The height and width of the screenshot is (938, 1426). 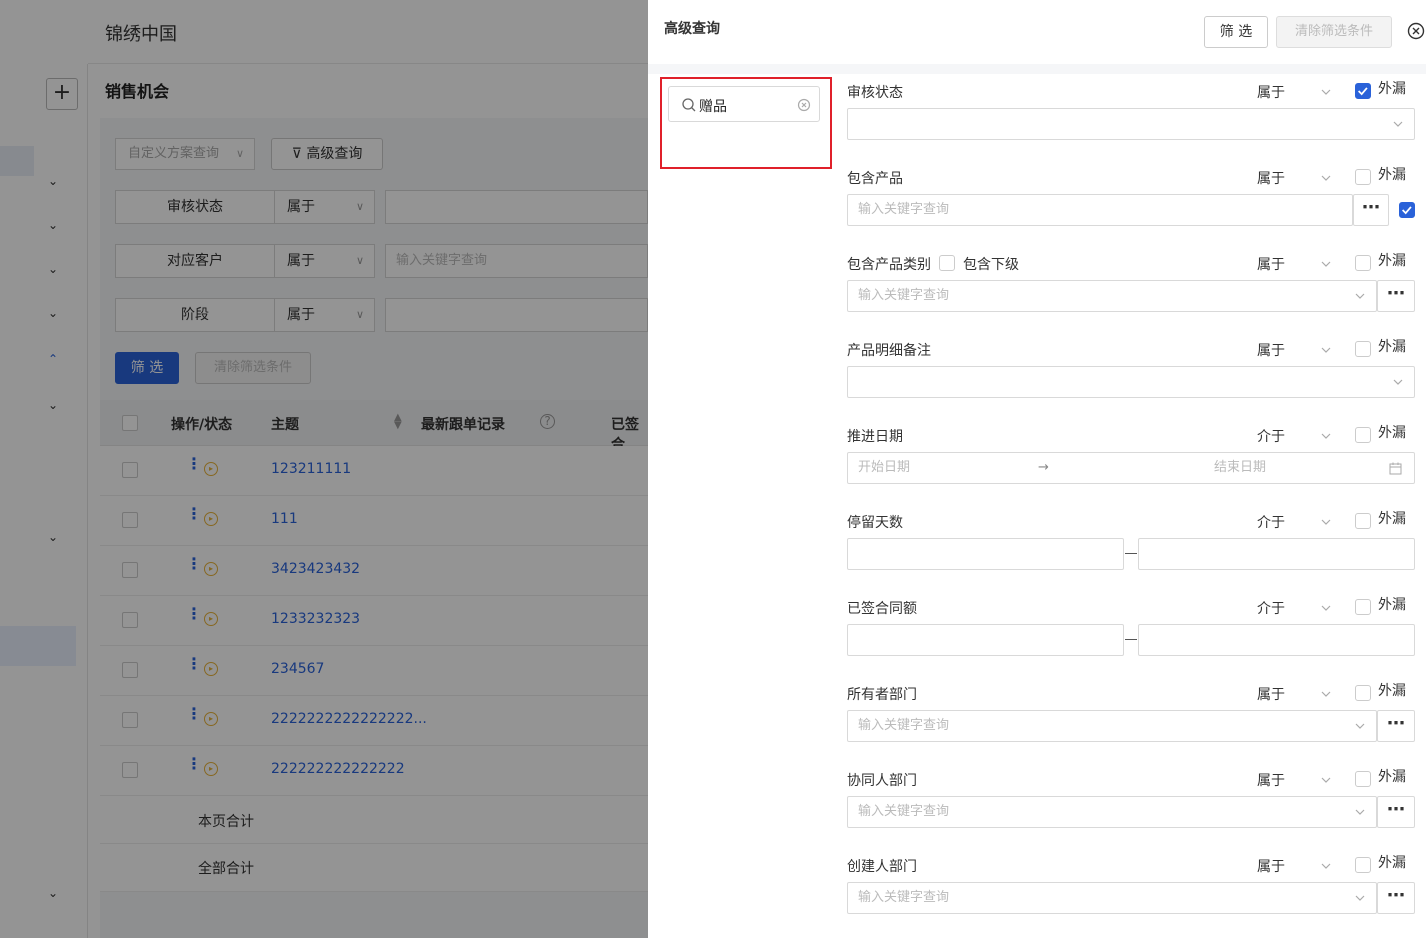 What do you see at coordinates (1112, 726) in the screenshot?
I see `owner-dept-input: 输入关键字查询` at bounding box center [1112, 726].